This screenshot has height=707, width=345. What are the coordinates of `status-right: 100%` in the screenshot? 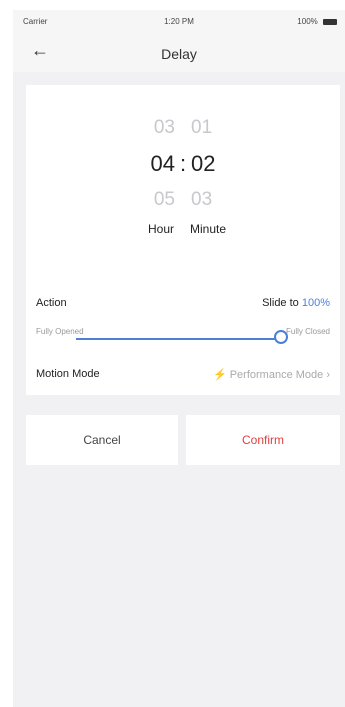 It's located at (317, 21).